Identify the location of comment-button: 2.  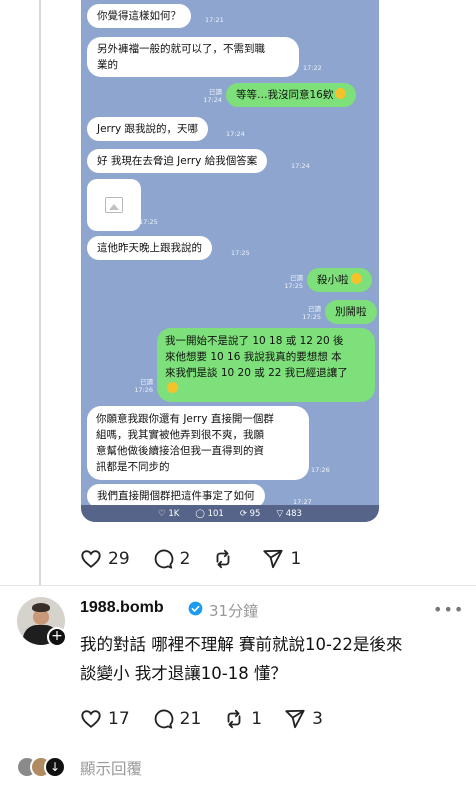
(171, 559).